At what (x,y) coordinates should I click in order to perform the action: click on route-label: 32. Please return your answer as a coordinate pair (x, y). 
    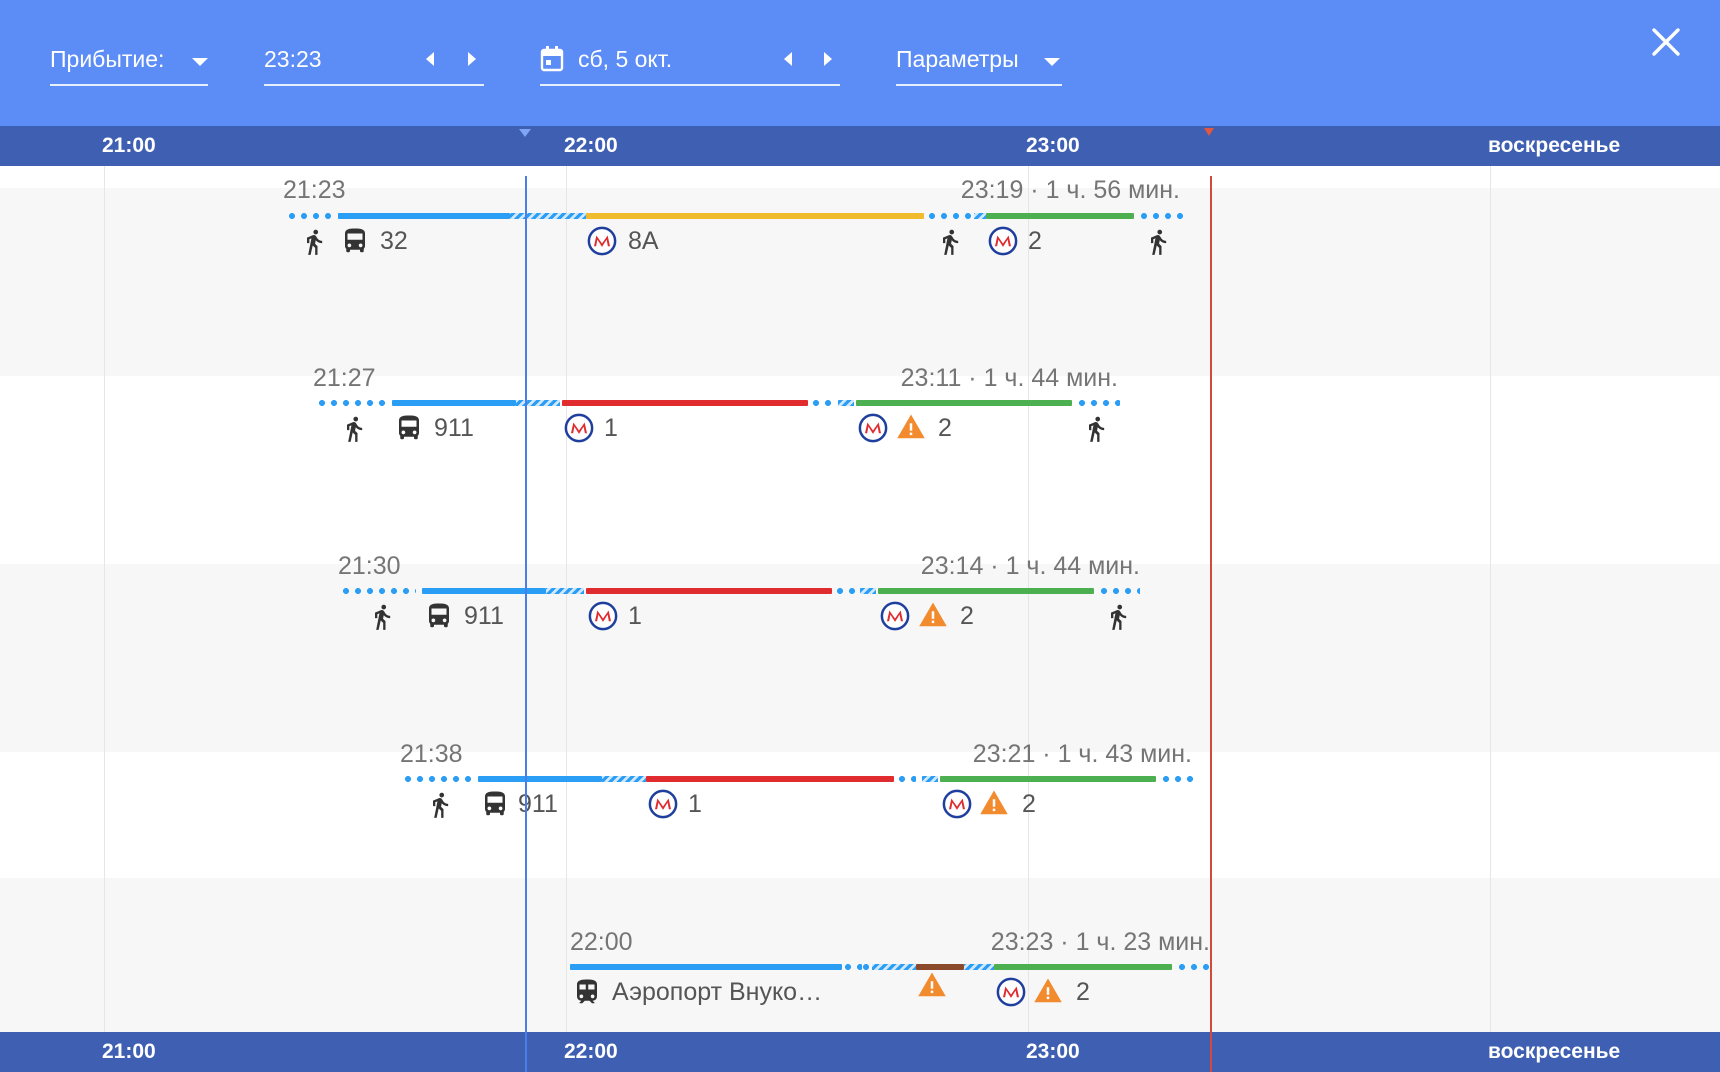
    Looking at the image, I should click on (394, 241).